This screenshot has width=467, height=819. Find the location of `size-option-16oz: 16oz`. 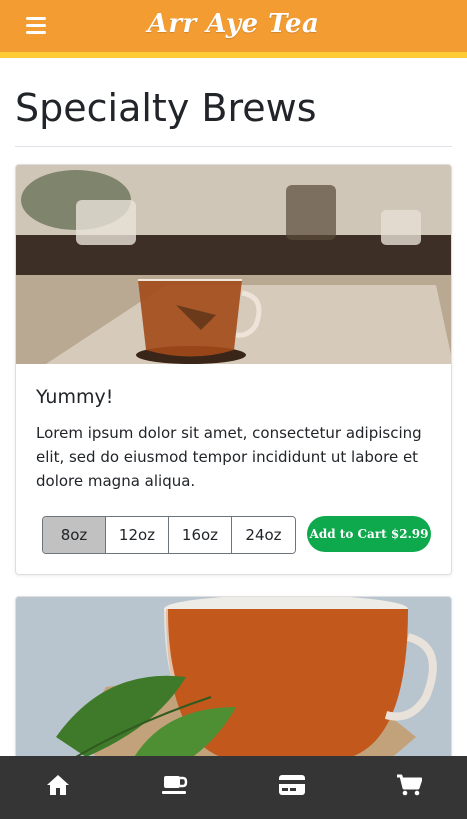

size-option-16oz: 16oz is located at coordinates (200, 535).